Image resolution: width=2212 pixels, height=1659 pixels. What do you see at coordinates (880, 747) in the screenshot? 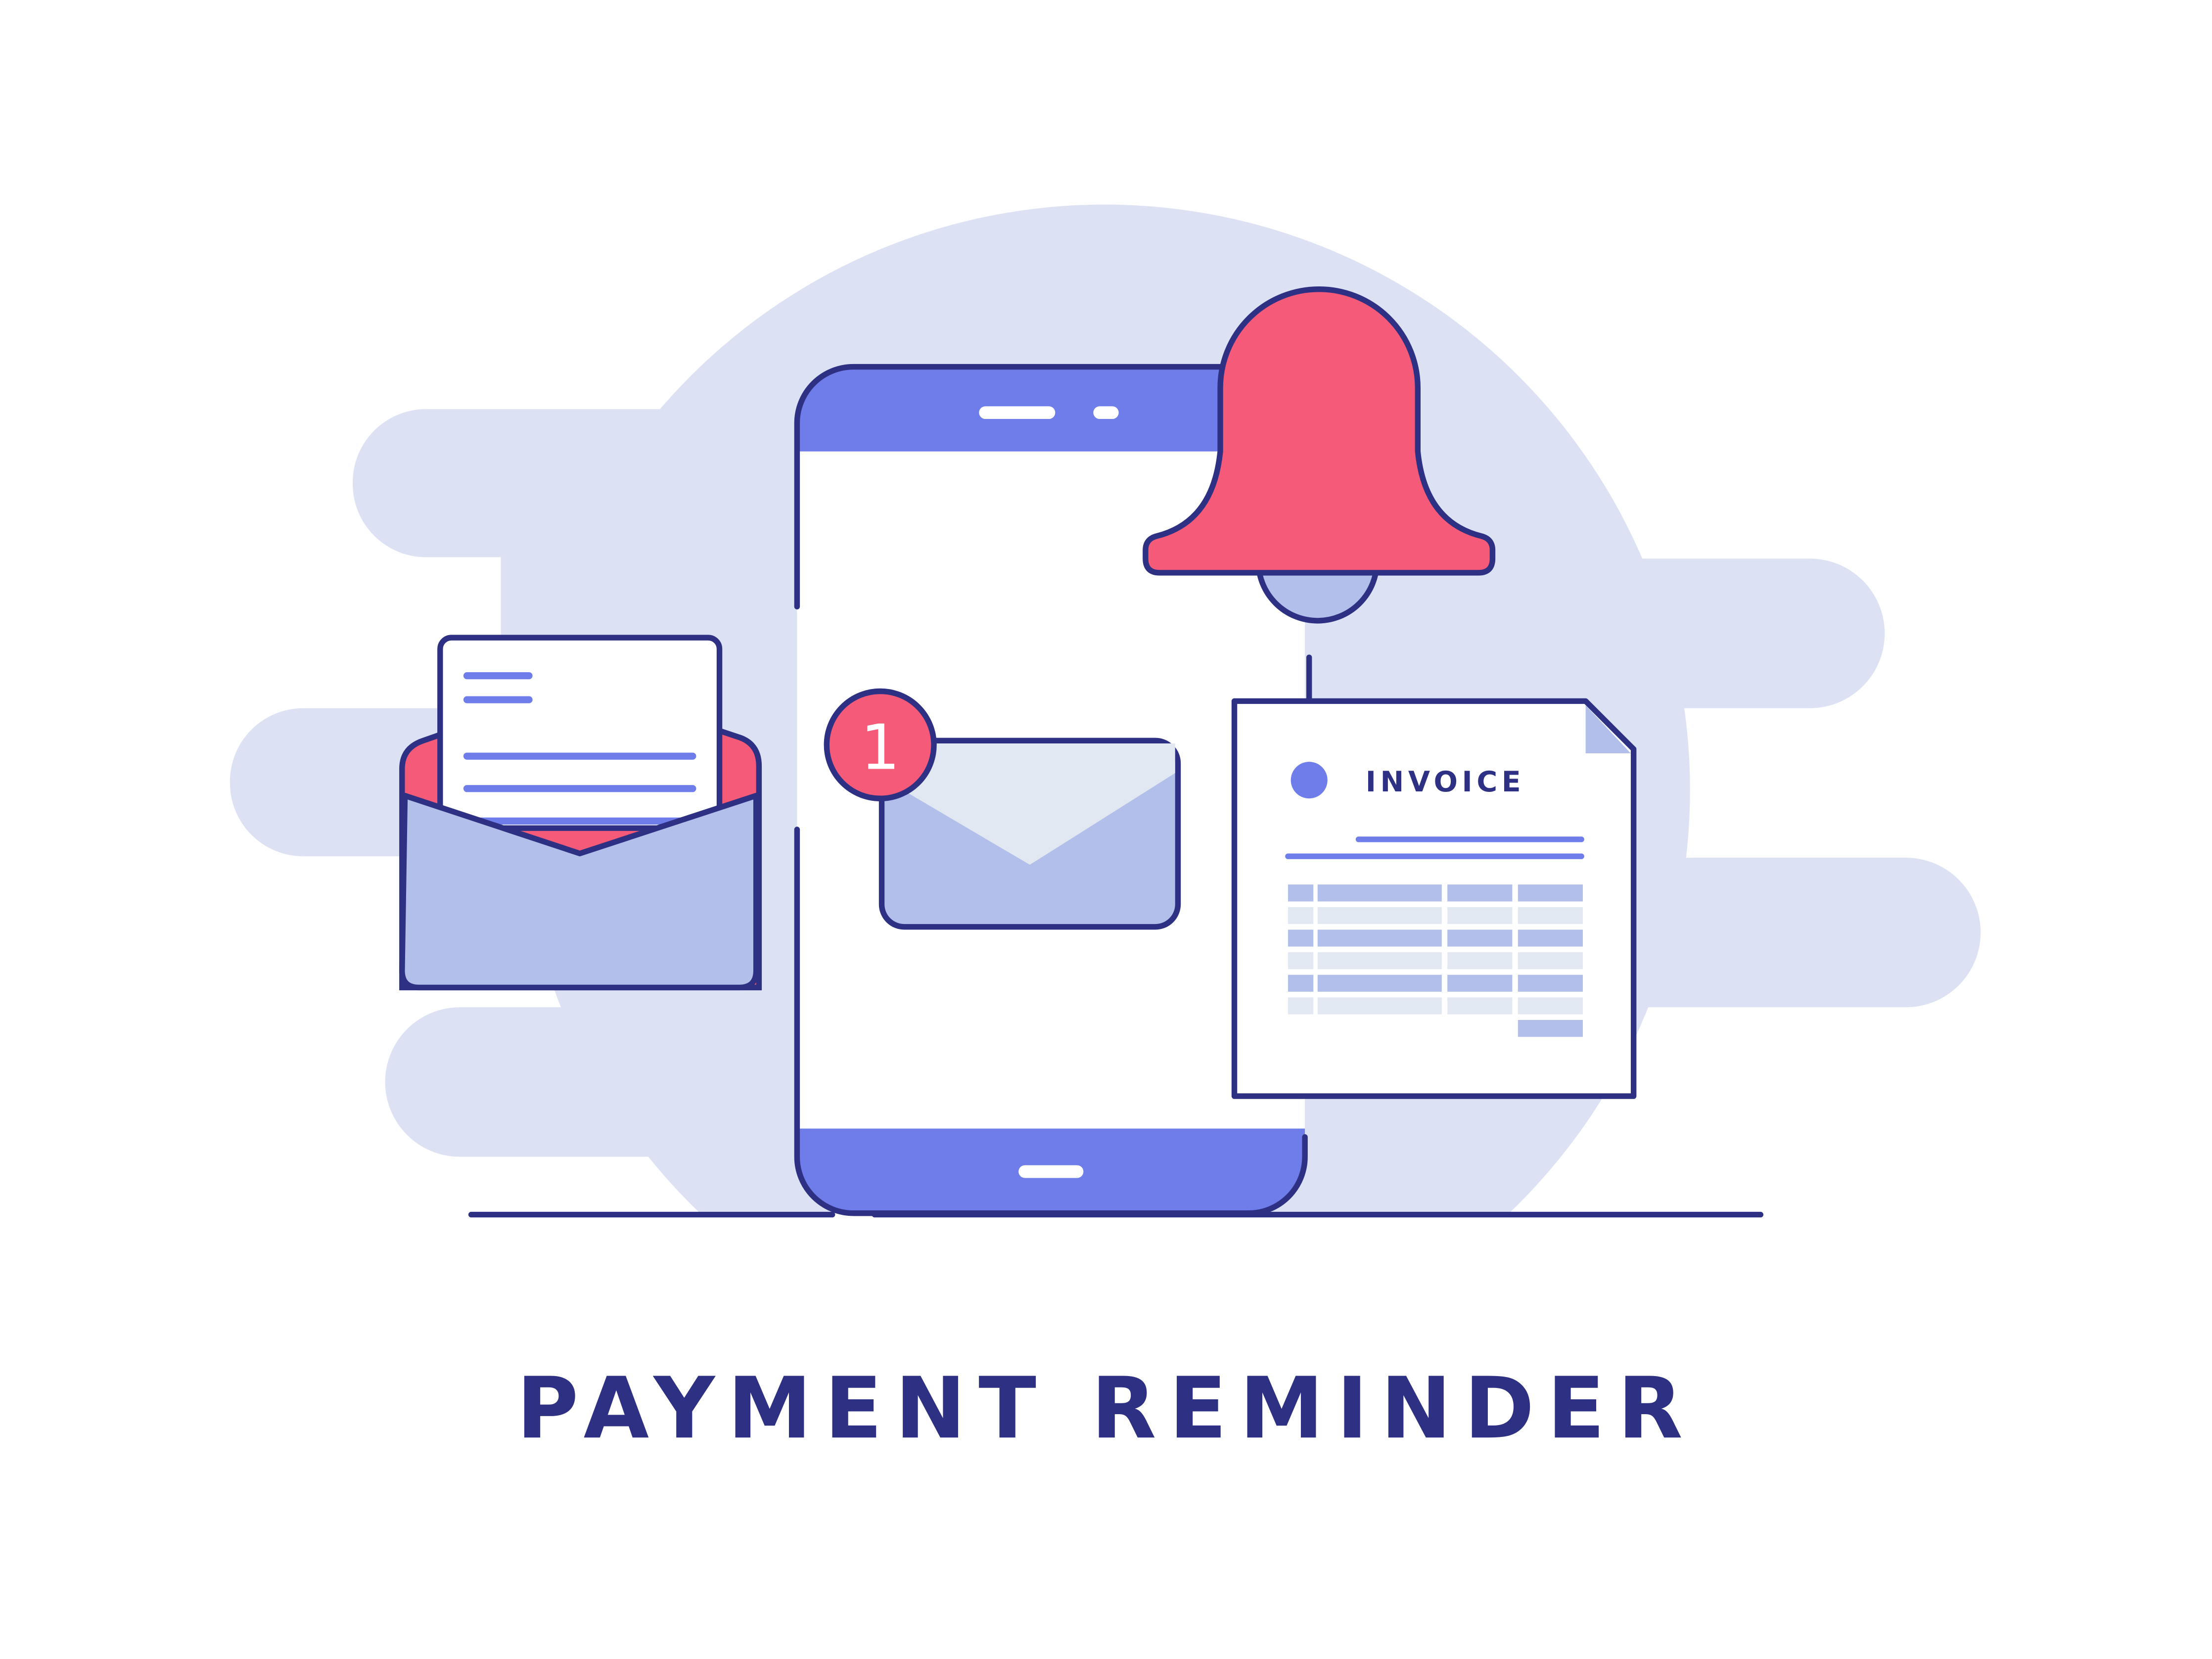
I see `badge-count: 1` at bounding box center [880, 747].